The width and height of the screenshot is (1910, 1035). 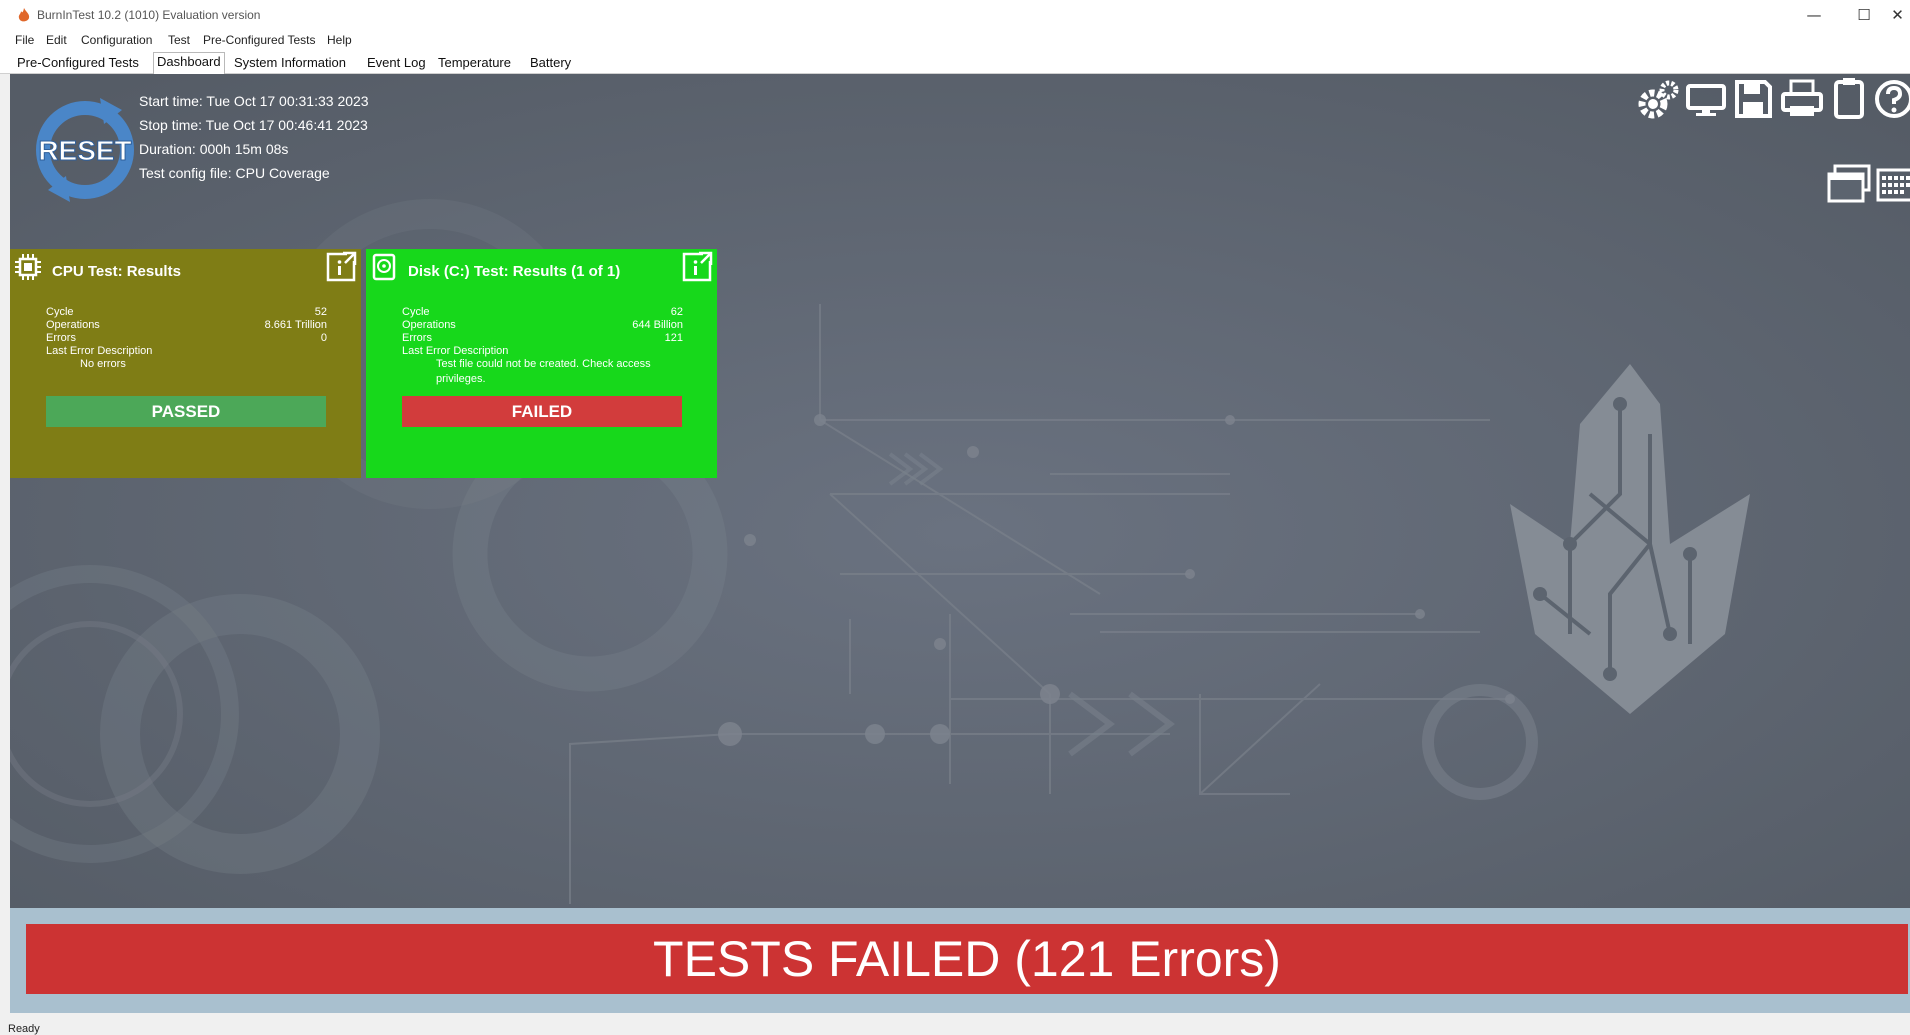 I want to click on window-icon, so click(x=1849, y=184).